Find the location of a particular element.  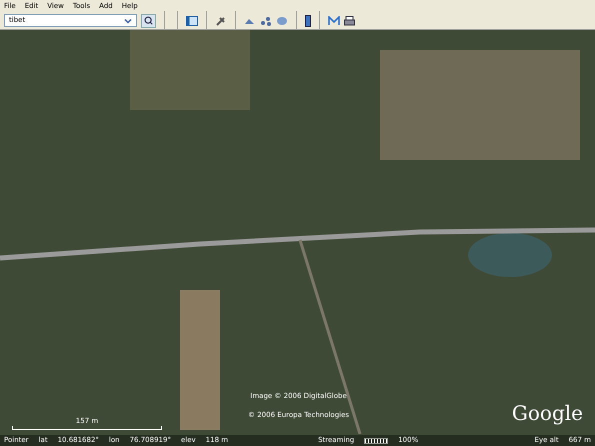

search-button is located at coordinates (148, 21).